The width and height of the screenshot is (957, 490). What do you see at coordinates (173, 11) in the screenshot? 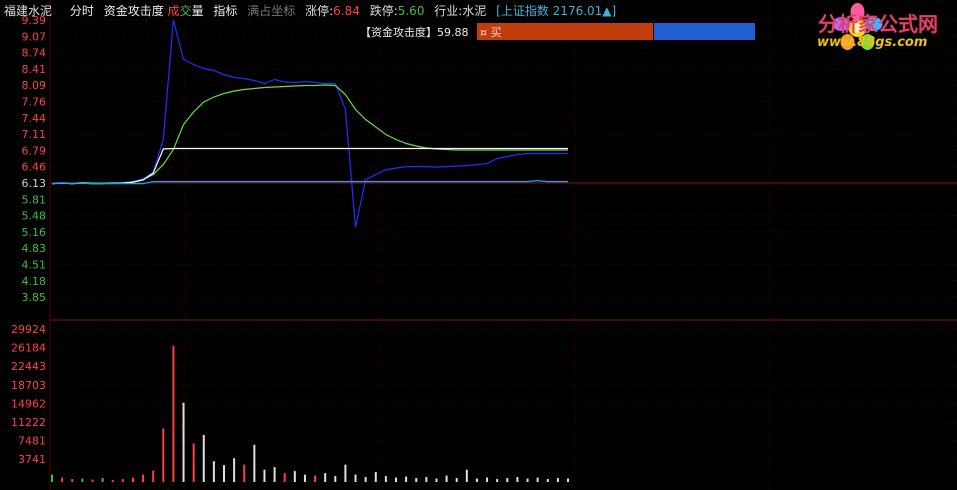
I see `volume-prefix: 成` at bounding box center [173, 11].